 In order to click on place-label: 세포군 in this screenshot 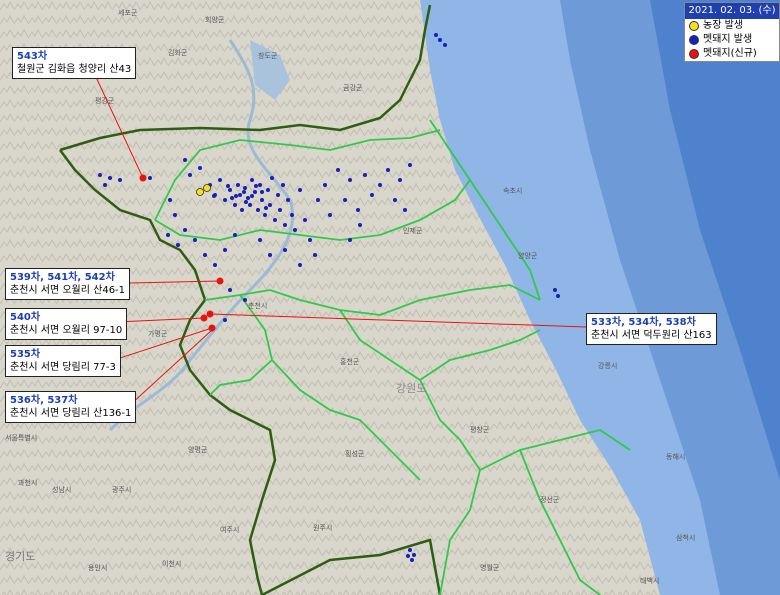, I will do `click(128, 12)`.